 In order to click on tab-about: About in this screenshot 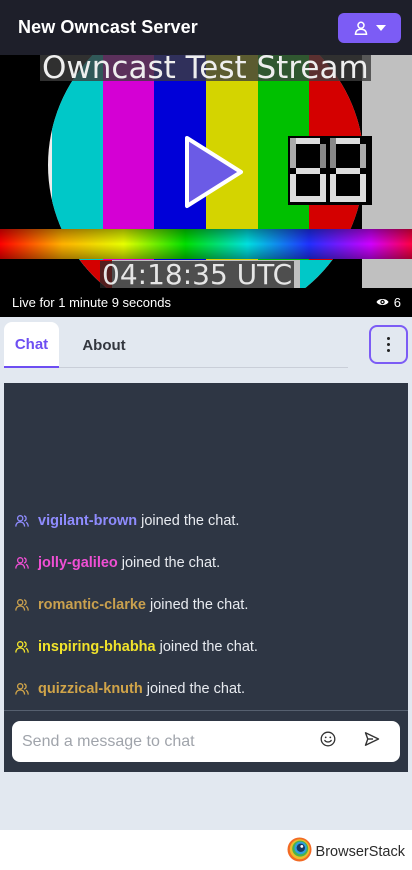, I will do `click(104, 345)`.